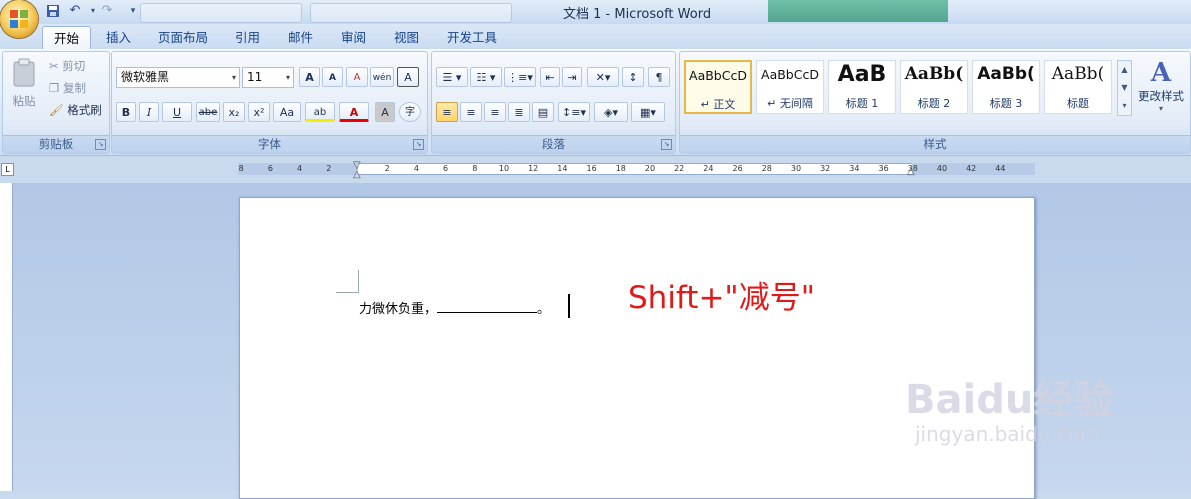  Describe the element at coordinates (357, 77) in the screenshot. I see `clear-format-button: A` at that location.